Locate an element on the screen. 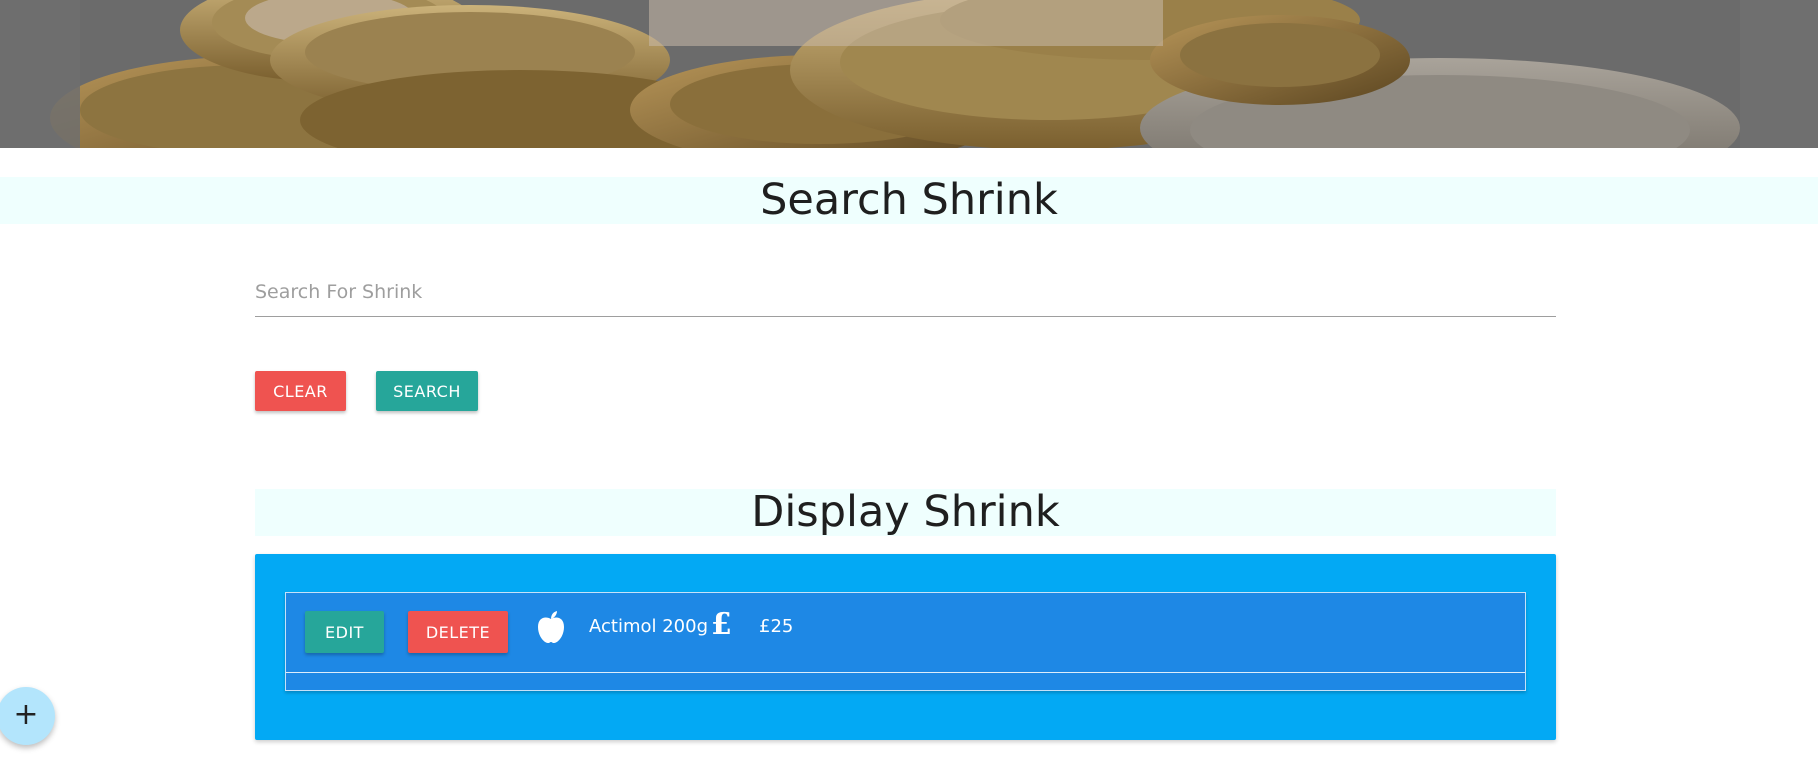 The width and height of the screenshot is (1818, 782). delete-button: DELETE is located at coordinates (458, 632).